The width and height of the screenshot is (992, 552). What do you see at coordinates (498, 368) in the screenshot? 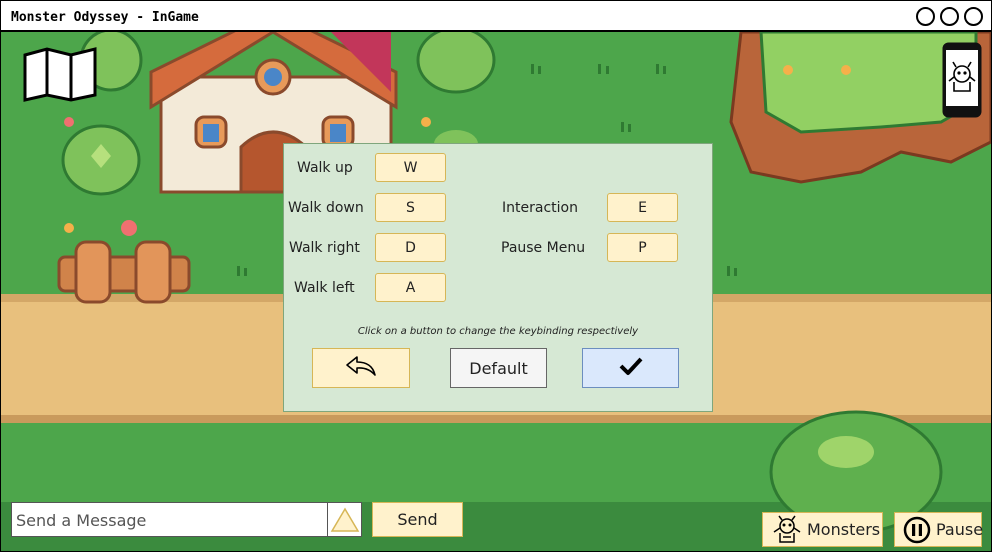
I see `default-button: Default` at bounding box center [498, 368].